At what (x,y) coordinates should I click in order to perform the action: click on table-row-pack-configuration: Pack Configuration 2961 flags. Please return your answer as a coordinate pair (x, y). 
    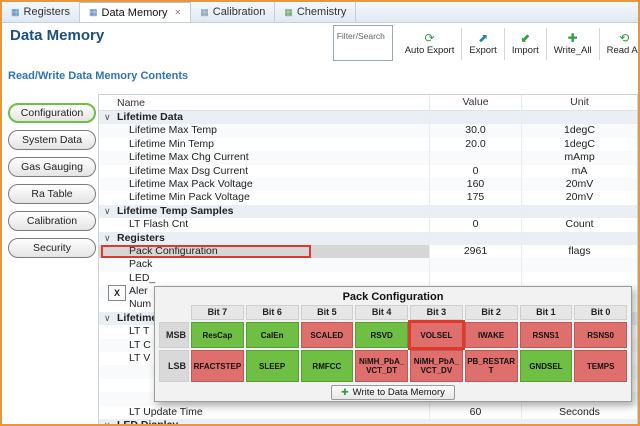
    Looking at the image, I should click on (368, 251).